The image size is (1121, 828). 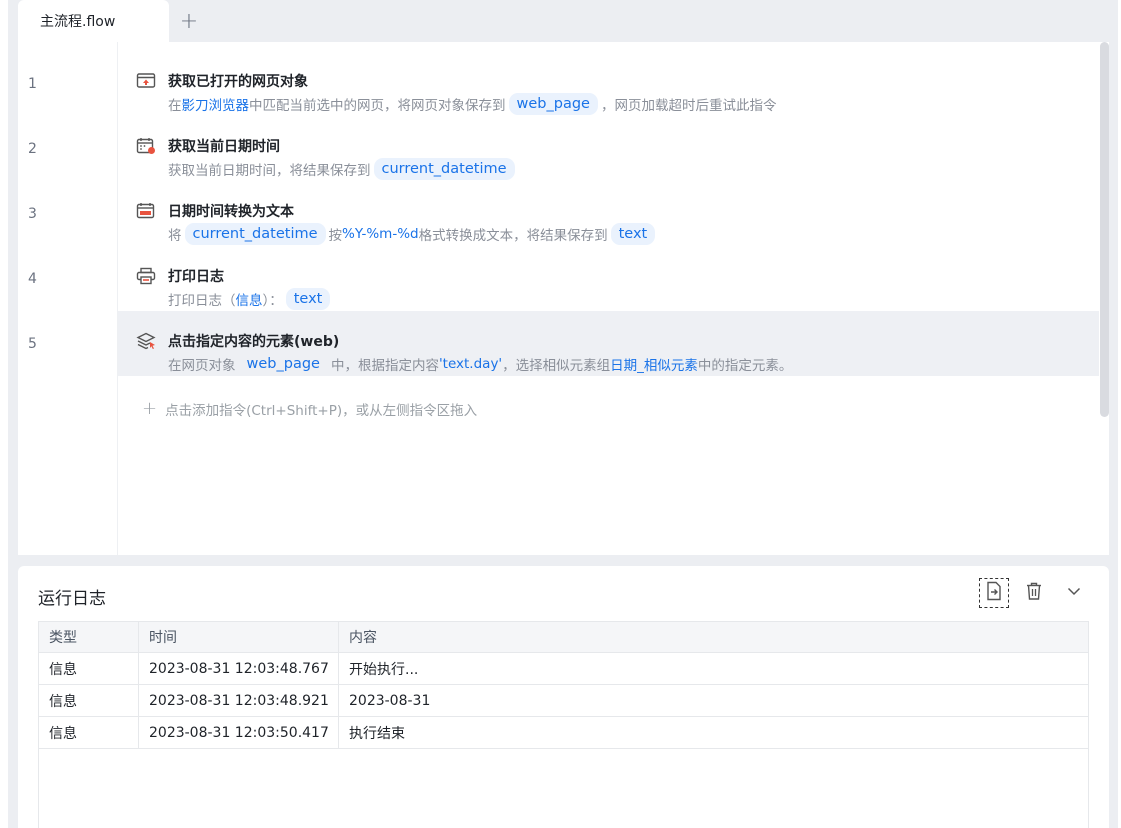 I want to click on browser-window-icon, so click(x=146, y=81).